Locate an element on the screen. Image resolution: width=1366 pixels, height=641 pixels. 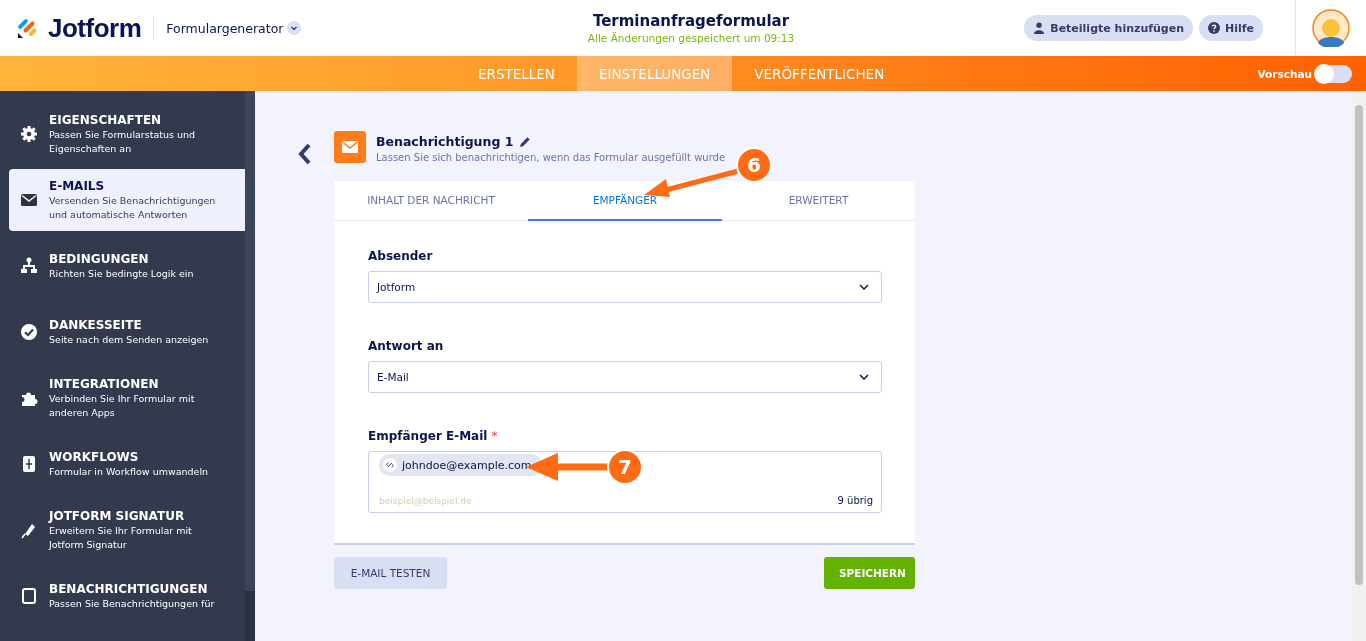
email-chip: johndoe@example.com is located at coordinates (460, 465).